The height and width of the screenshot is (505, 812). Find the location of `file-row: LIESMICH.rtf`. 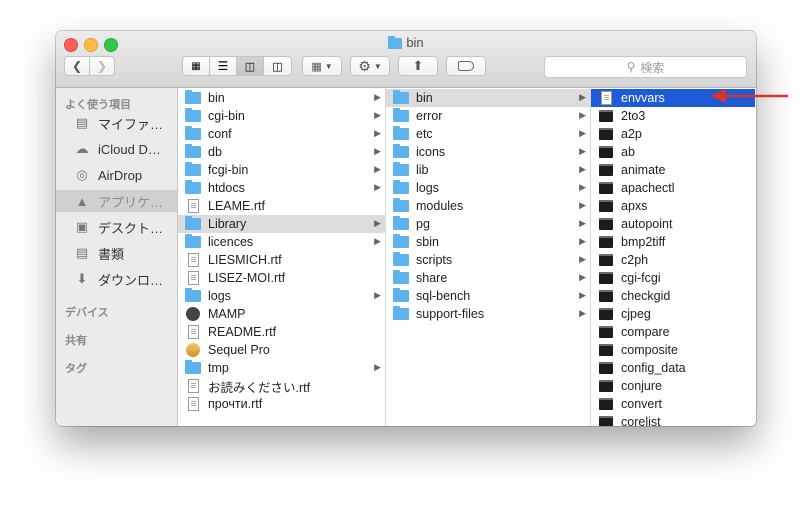

file-row: LIESMICH.rtf is located at coordinates (281, 260).